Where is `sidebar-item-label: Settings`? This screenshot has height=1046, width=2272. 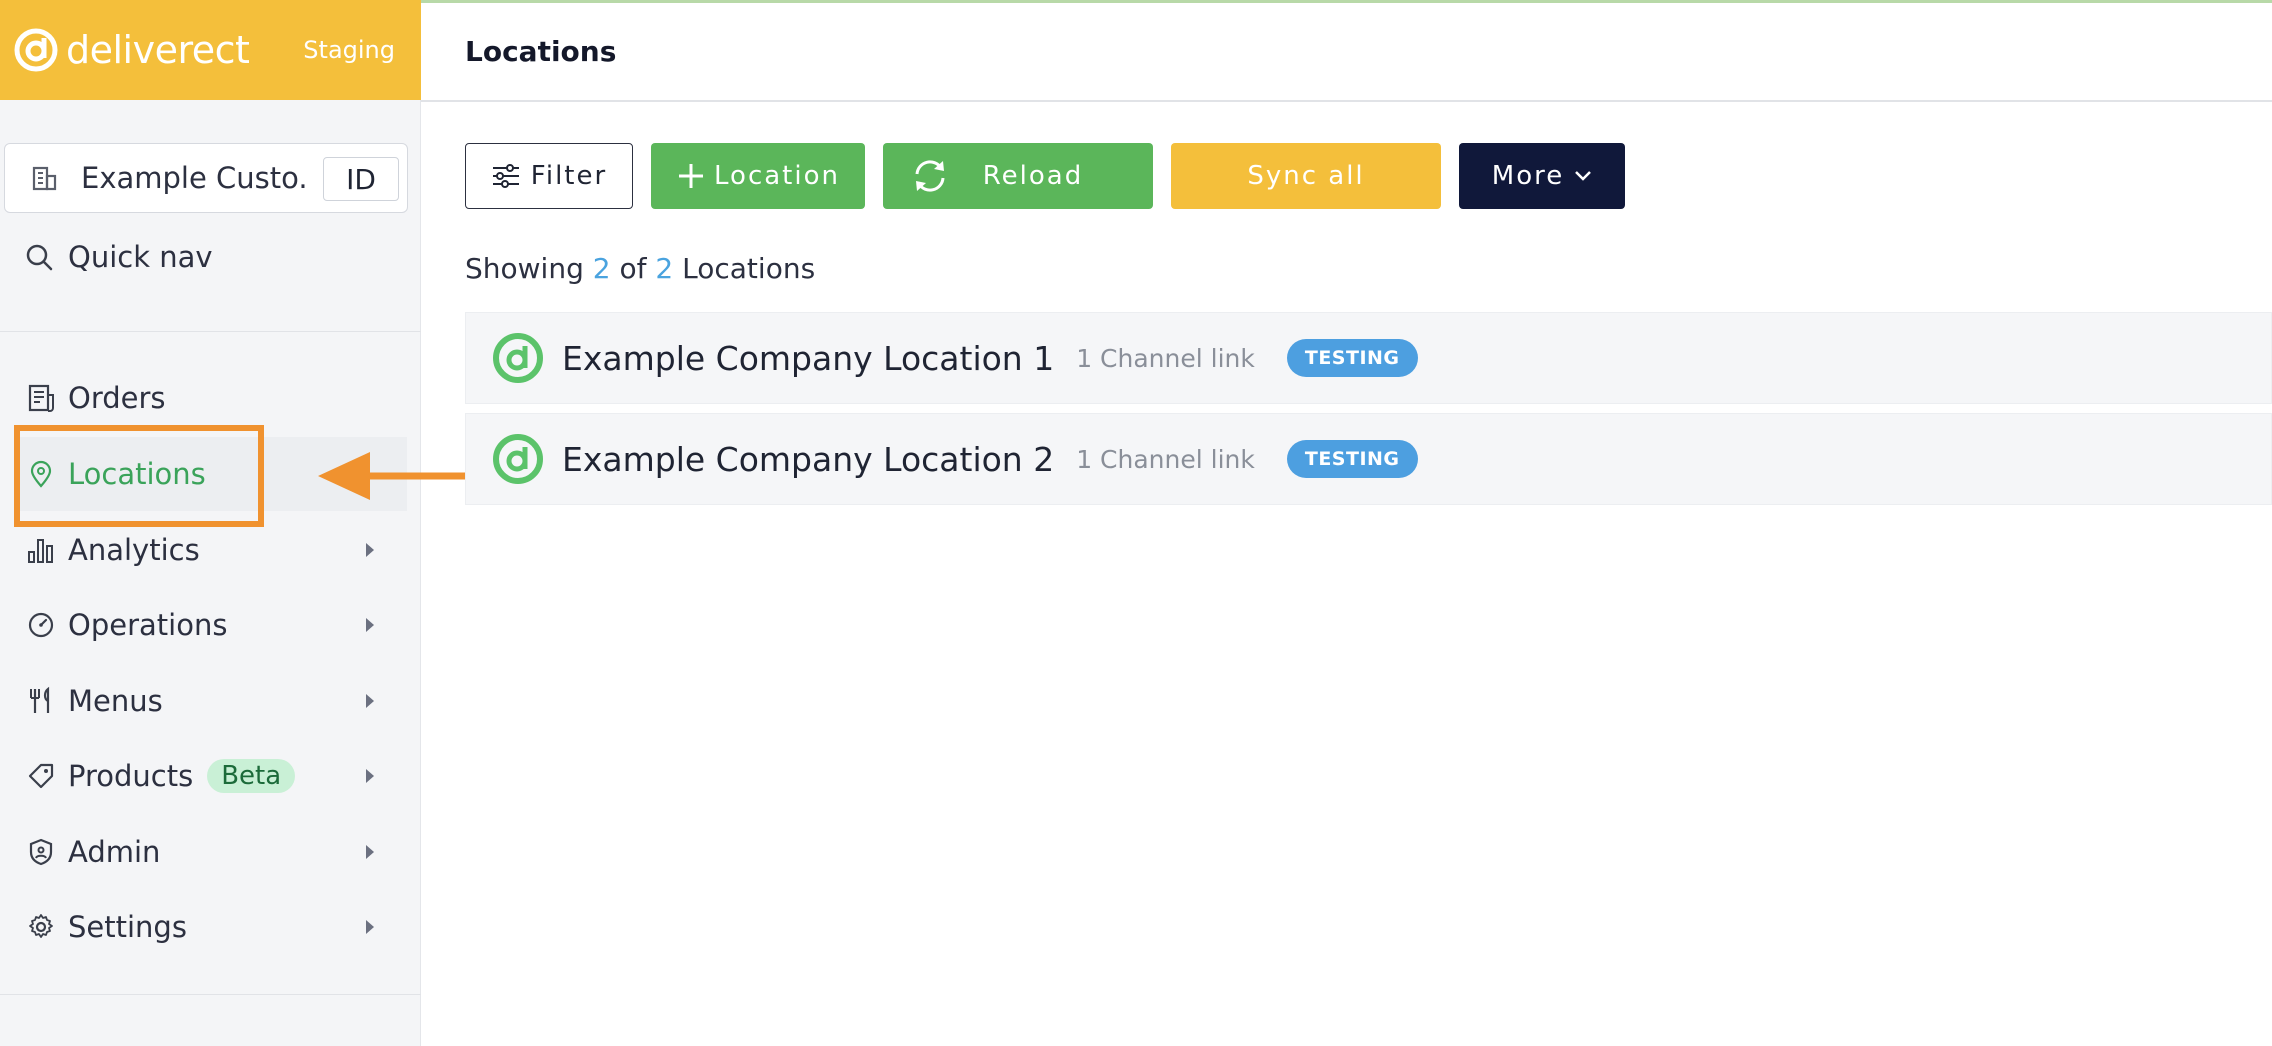
sidebar-item-label: Settings is located at coordinates (127, 927).